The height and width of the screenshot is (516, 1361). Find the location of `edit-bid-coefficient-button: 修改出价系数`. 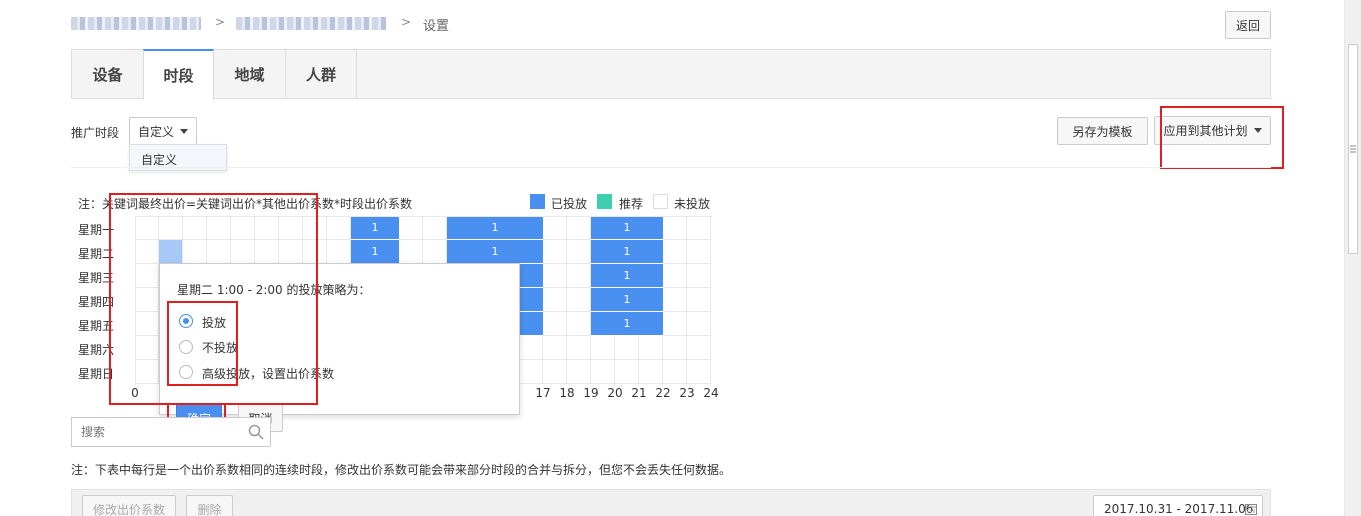

edit-bid-coefficient-button: 修改出价系数 is located at coordinates (129, 505).